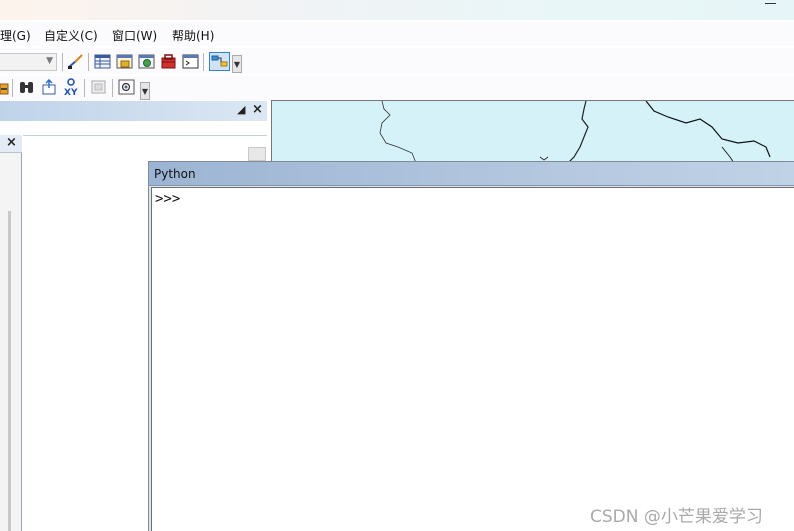 The image size is (794, 531). Describe the element at coordinates (15, 35) in the screenshot. I see `menu-geoprocessing: 理(G)` at that location.